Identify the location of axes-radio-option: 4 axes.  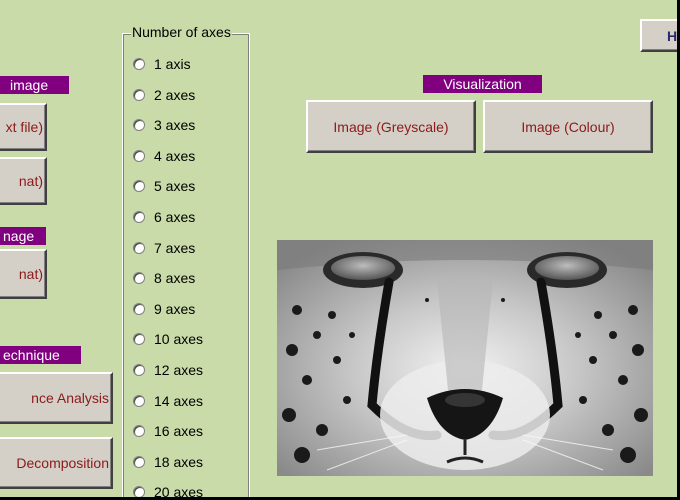
(164, 156).